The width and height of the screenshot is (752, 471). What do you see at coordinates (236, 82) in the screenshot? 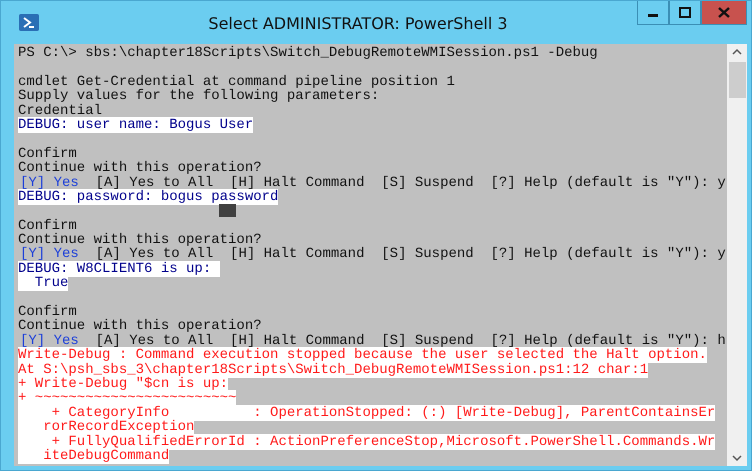
I see `console-line: cmdlet Get-Credential at command pipeline position 1` at bounding box center [236, 82].